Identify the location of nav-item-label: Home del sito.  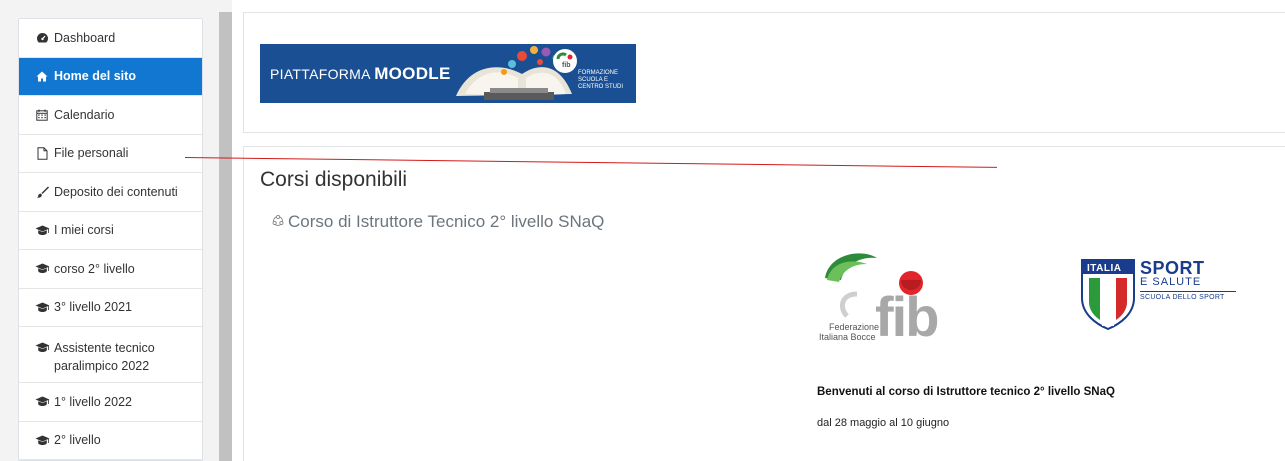
(95, 76).